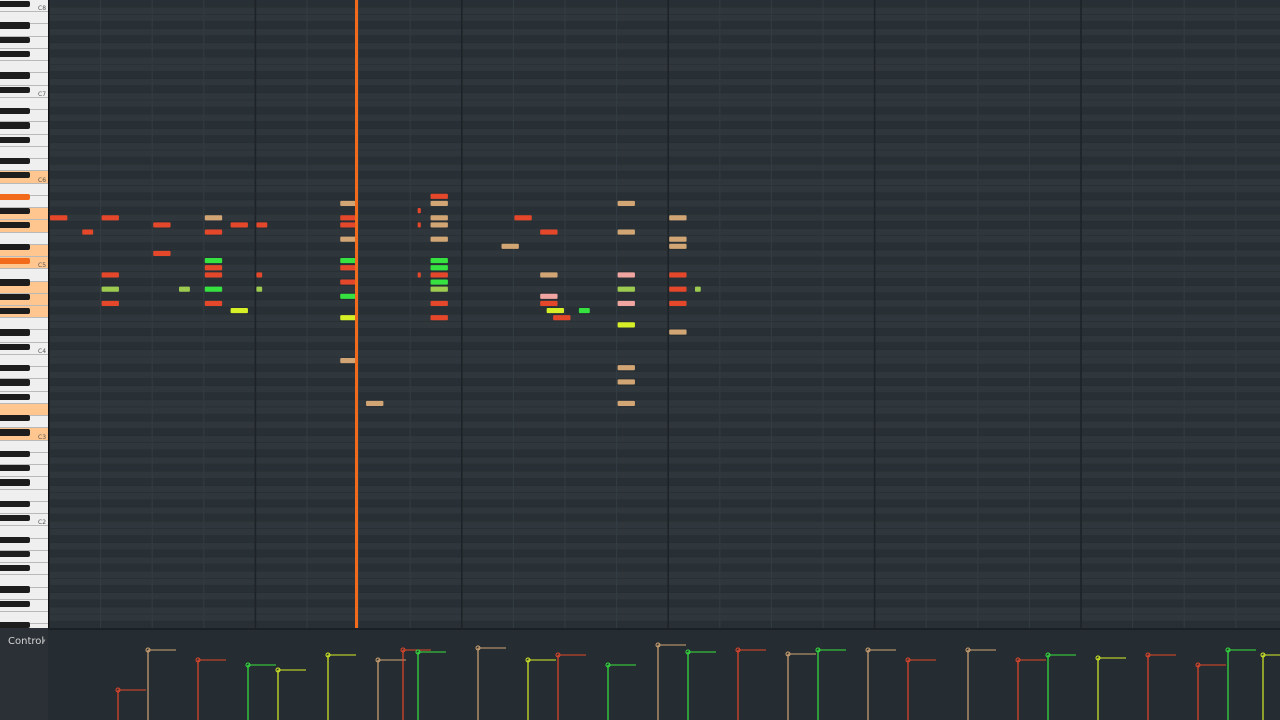  What do you see at coordinates (42, 266) in the screenshot?
I see `octave-label: C5` at bounding box center [42, 266].